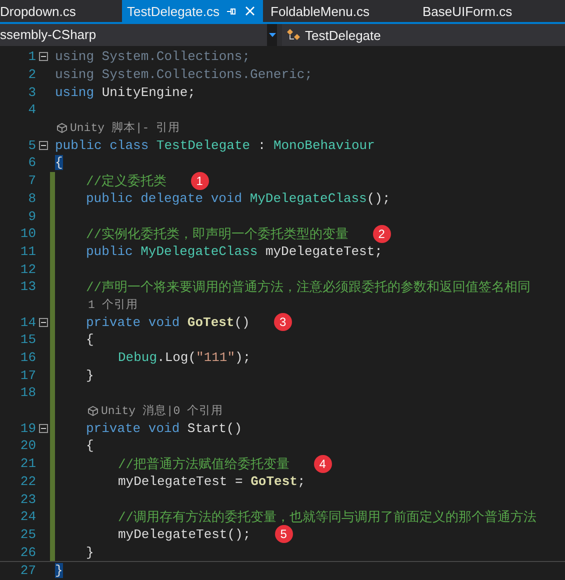 This screenshot has width=565, height=580. I want to click on line-number: 1, so click(31, 56).